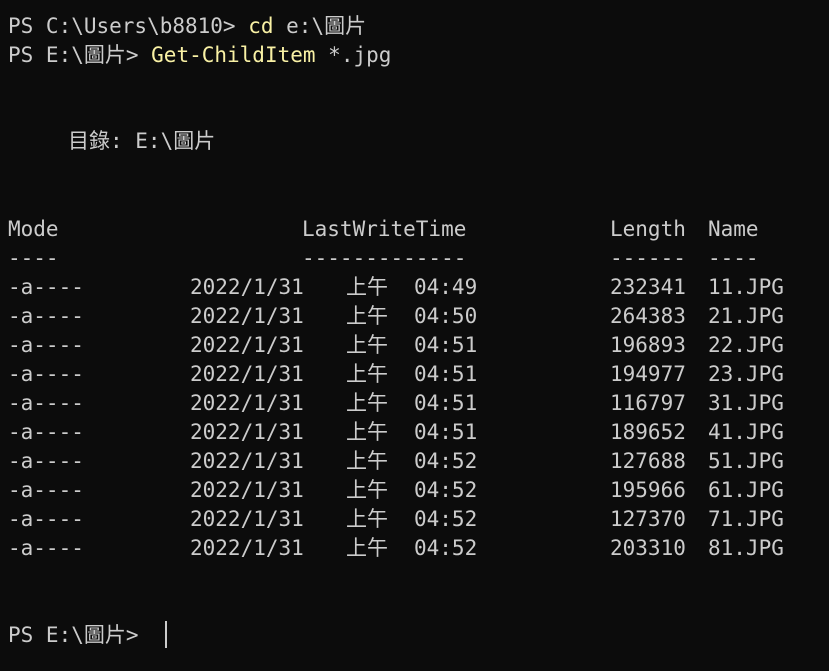 The image size is (829, 671). Describe the element at coordinates (746, 490) in the screenshot. I see `cell-name: 61.JPG` at that location.